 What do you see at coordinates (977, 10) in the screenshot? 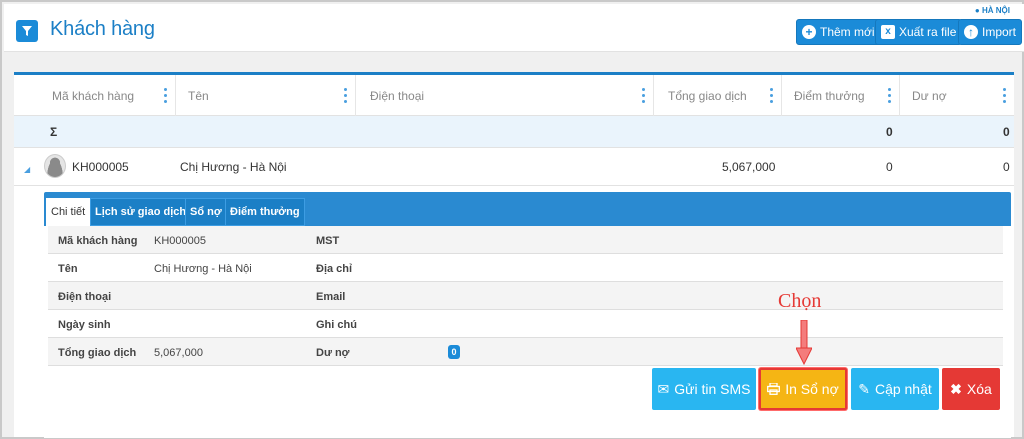
I see `location-pin-icon: ●` at bounding box center [977, 10].